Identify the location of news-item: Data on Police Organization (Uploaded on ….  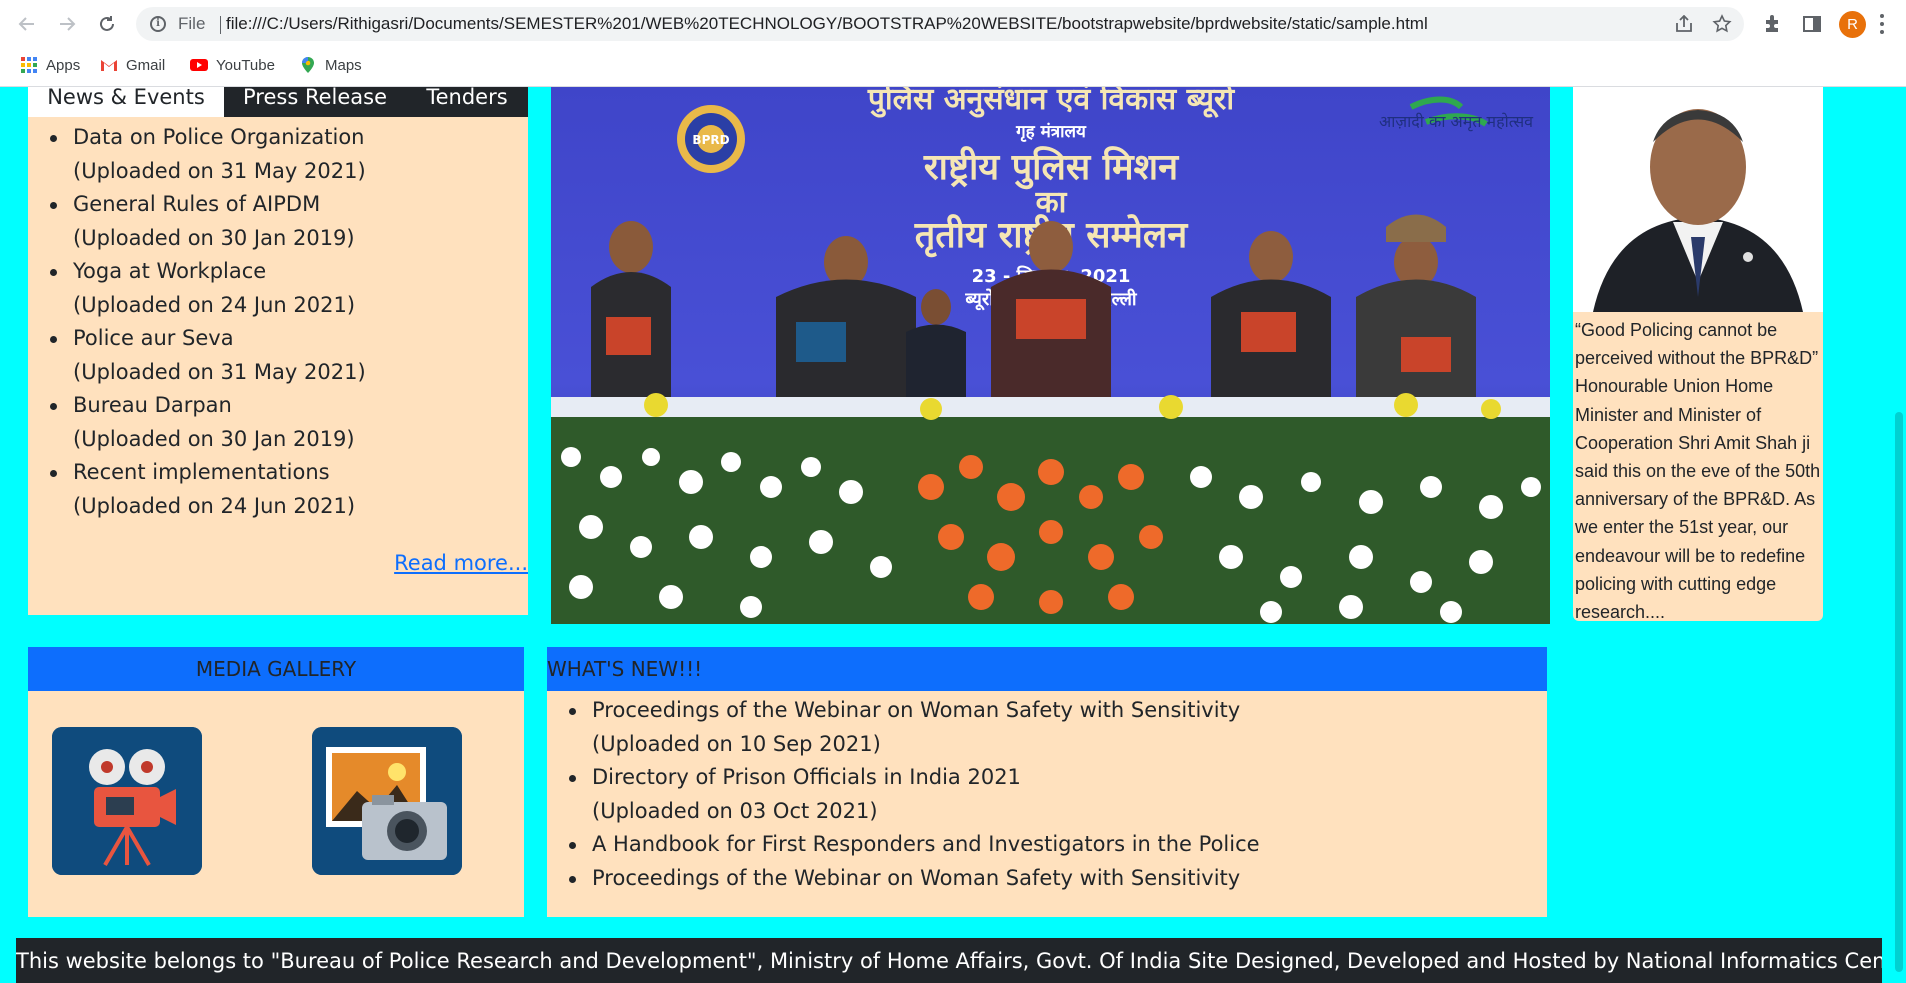
(281, 154).